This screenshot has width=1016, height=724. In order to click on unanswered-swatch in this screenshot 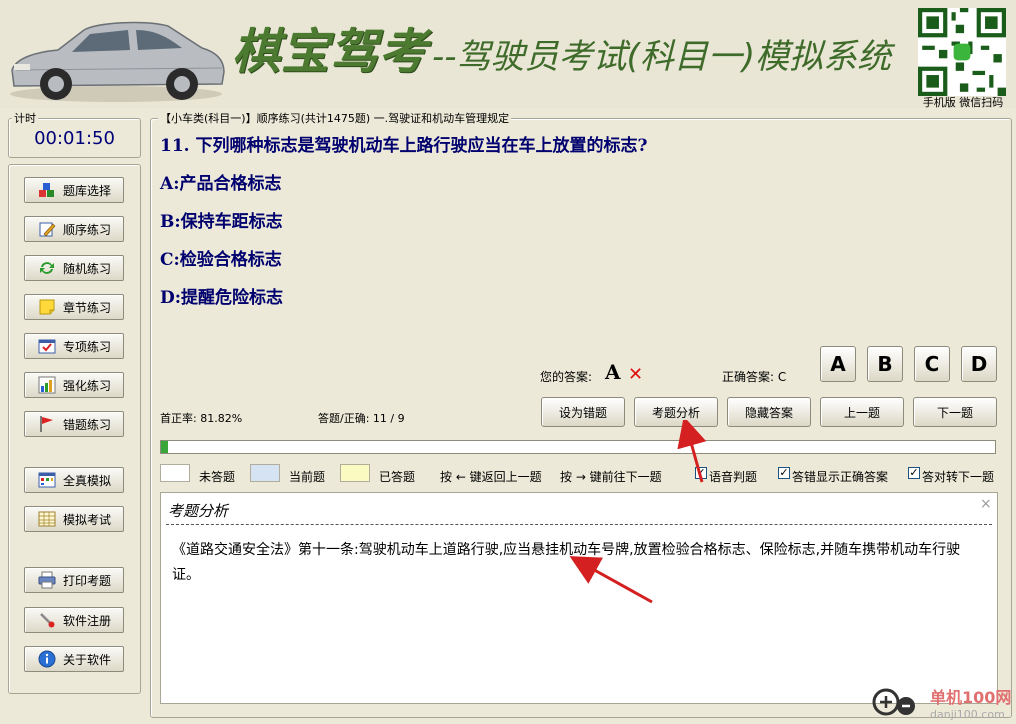, I will do `click(175, 473)`.